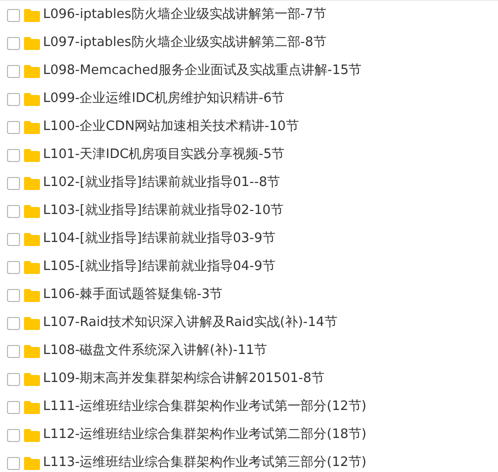 This screenshot has width=498, height=472. What do you see at coordinates (204, 435) in the screenshot?
I see `folder-name: L112-运维班结业综合集群架构作业考试第二部分(18节)` at bounding box center [204, 435].